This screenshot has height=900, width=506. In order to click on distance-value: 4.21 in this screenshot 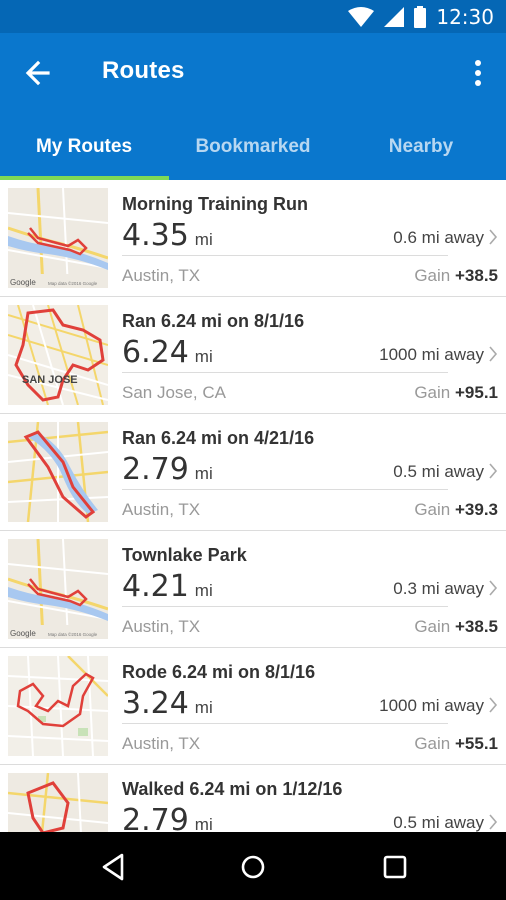, I will do `click(155, 586)`.